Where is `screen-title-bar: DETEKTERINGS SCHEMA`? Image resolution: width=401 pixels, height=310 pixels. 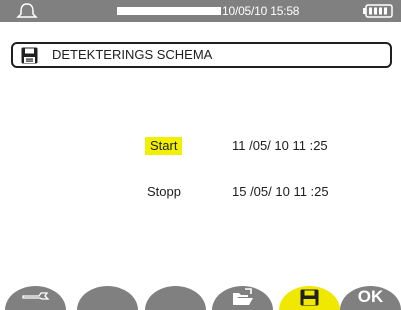 screen-title-bar: DETEKTERINGS SCHEMA is located at coordinates (201, 55).